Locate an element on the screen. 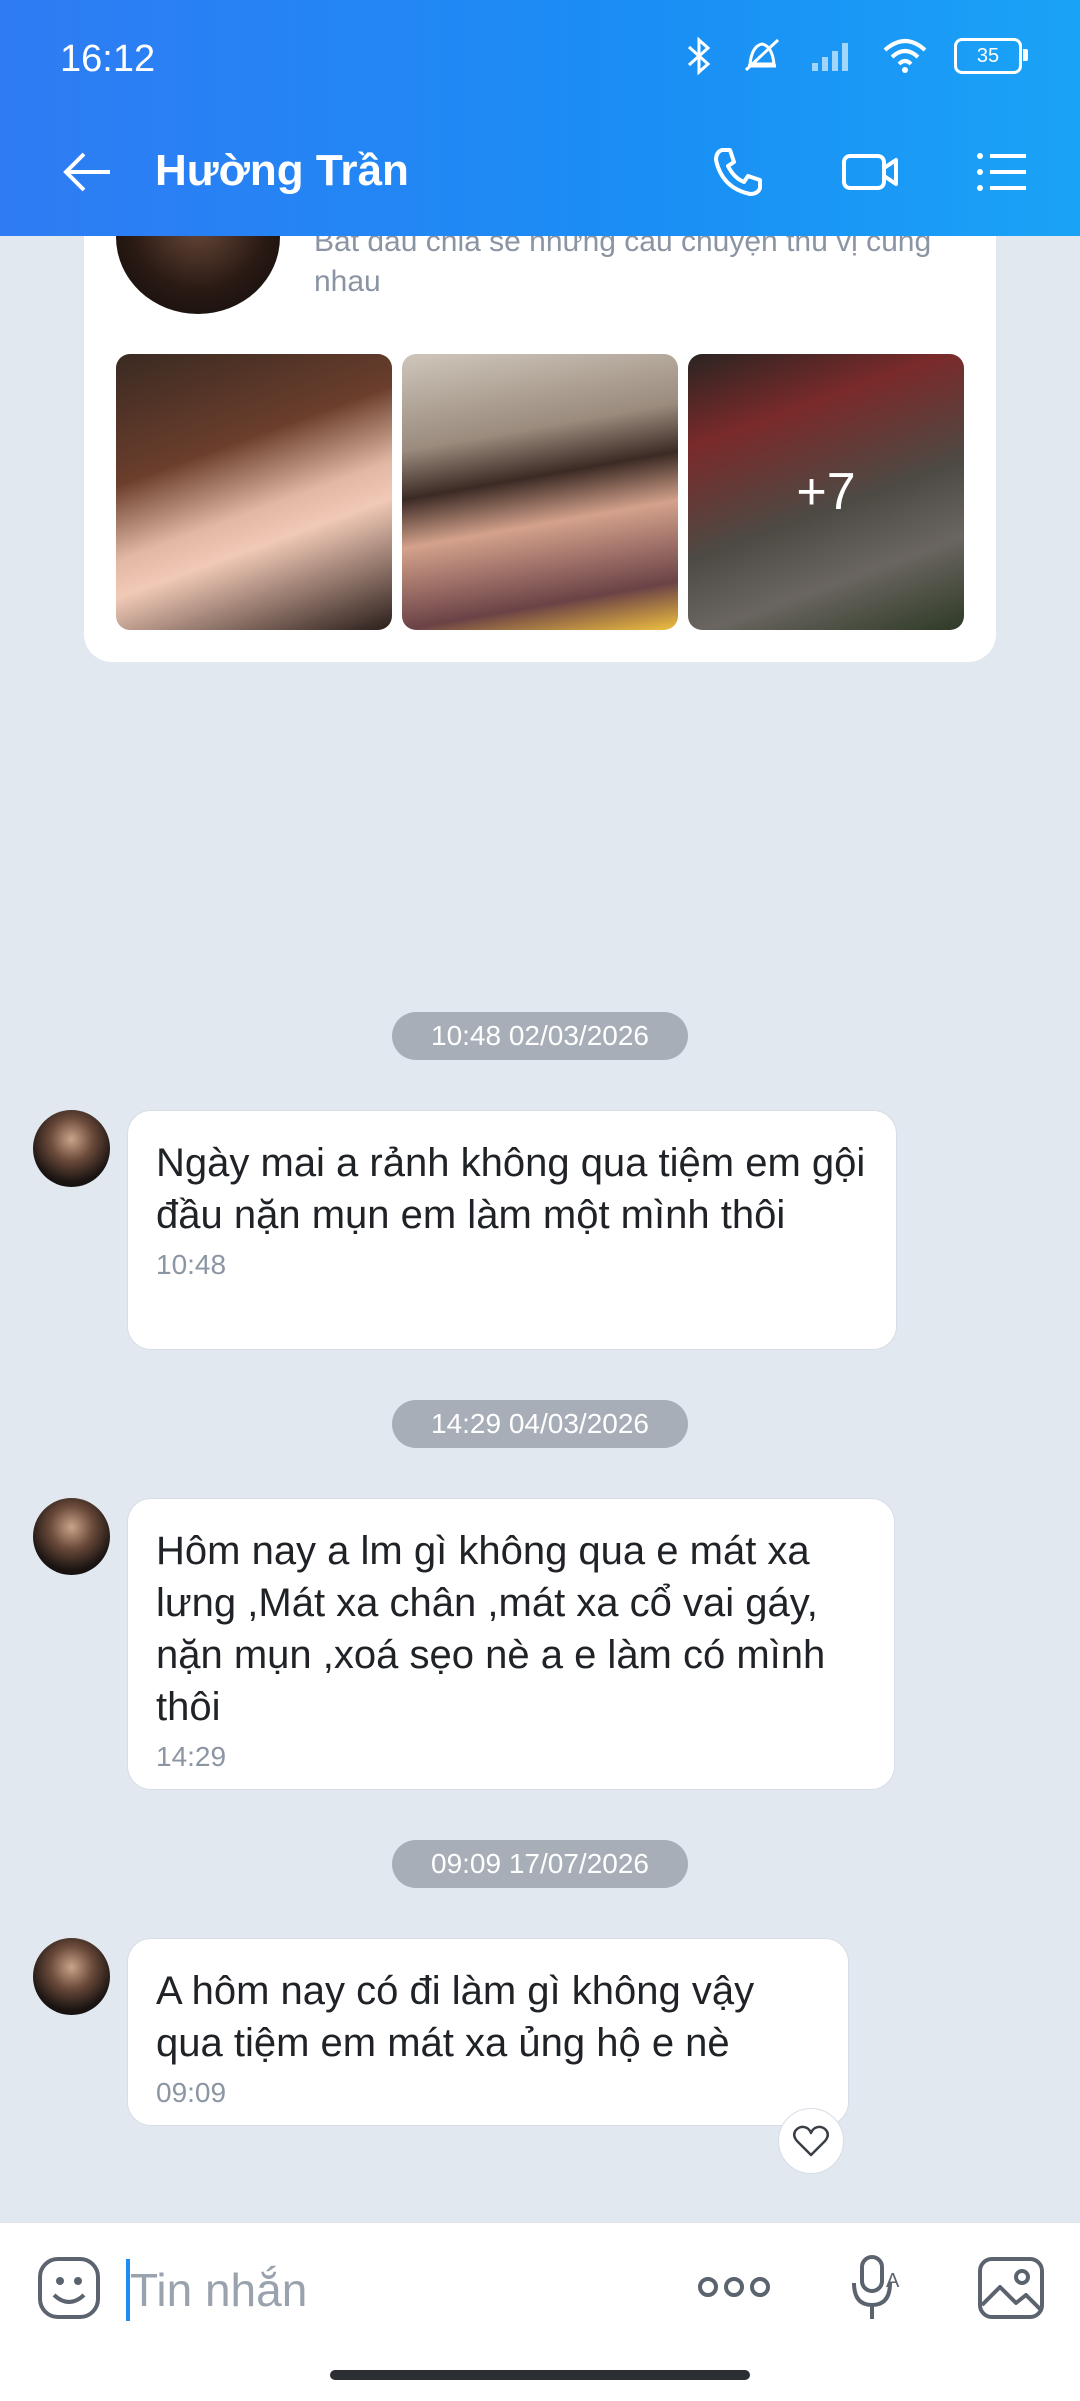  video-call-icon is located at coordinates (870, 172).